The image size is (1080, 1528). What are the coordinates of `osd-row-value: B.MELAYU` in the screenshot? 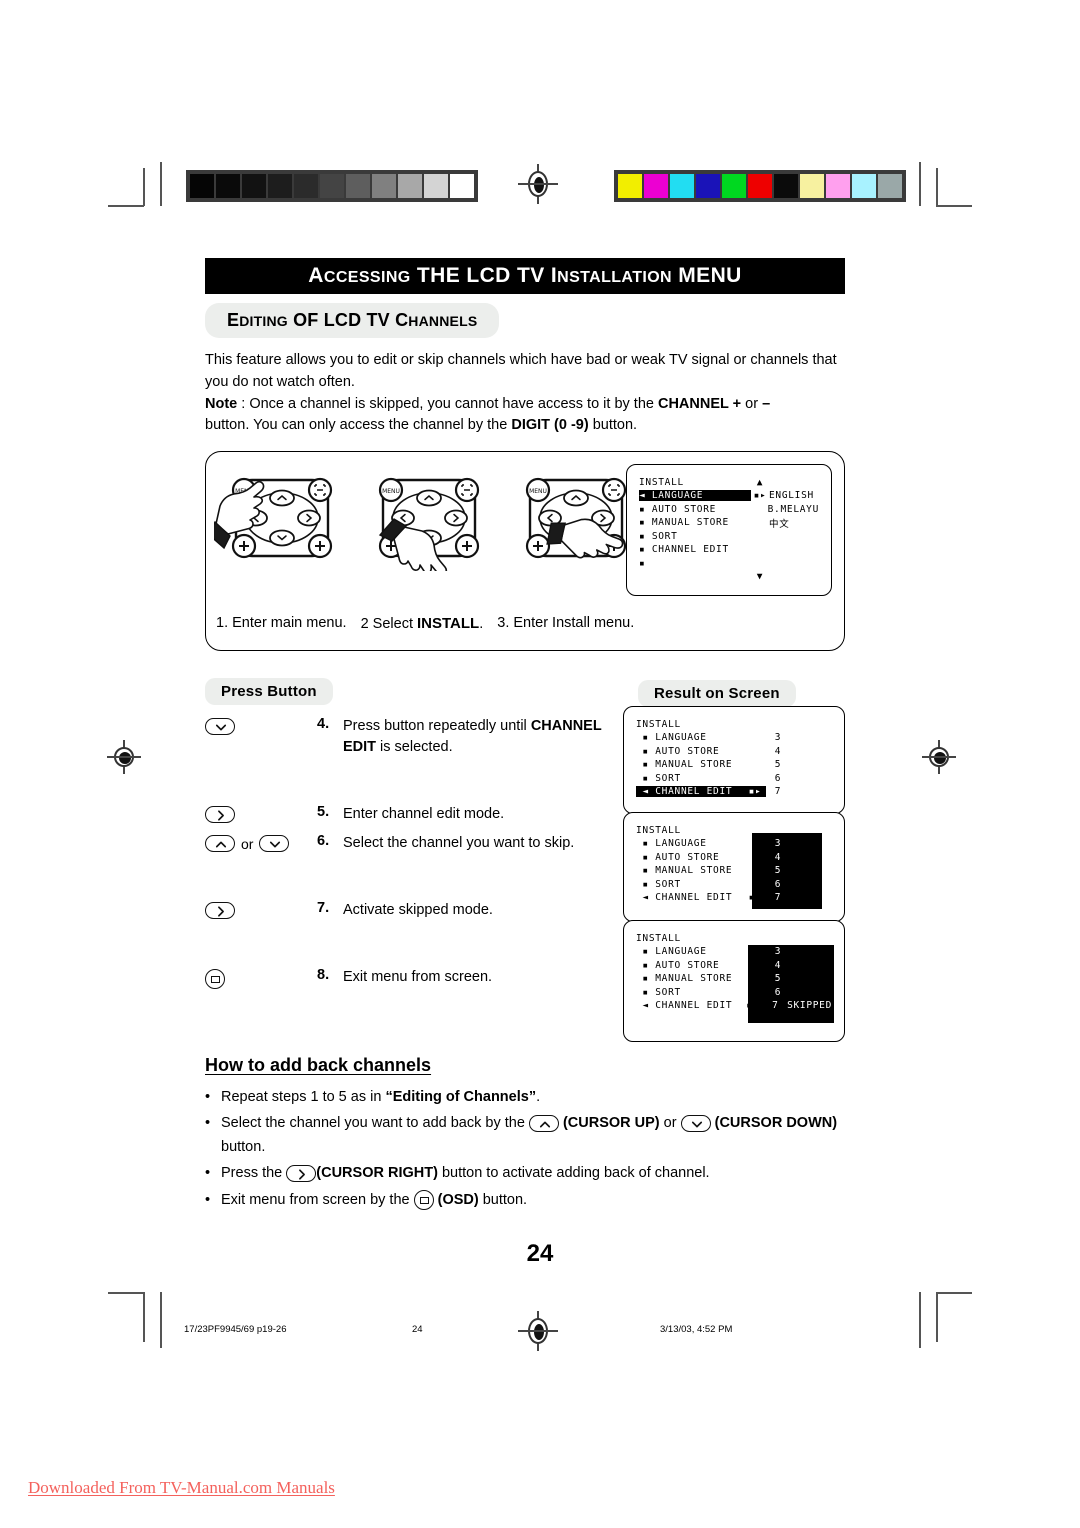 It's located at (793, 509).